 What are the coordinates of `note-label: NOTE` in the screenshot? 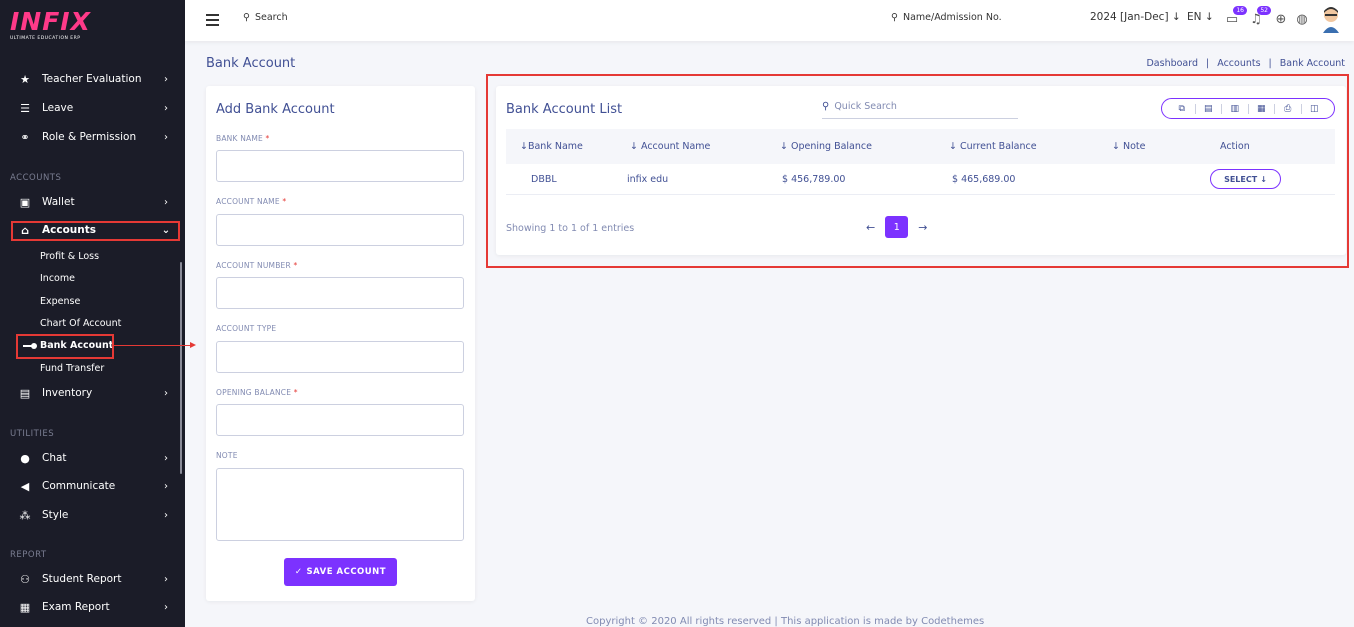 It's located at (227, 455).